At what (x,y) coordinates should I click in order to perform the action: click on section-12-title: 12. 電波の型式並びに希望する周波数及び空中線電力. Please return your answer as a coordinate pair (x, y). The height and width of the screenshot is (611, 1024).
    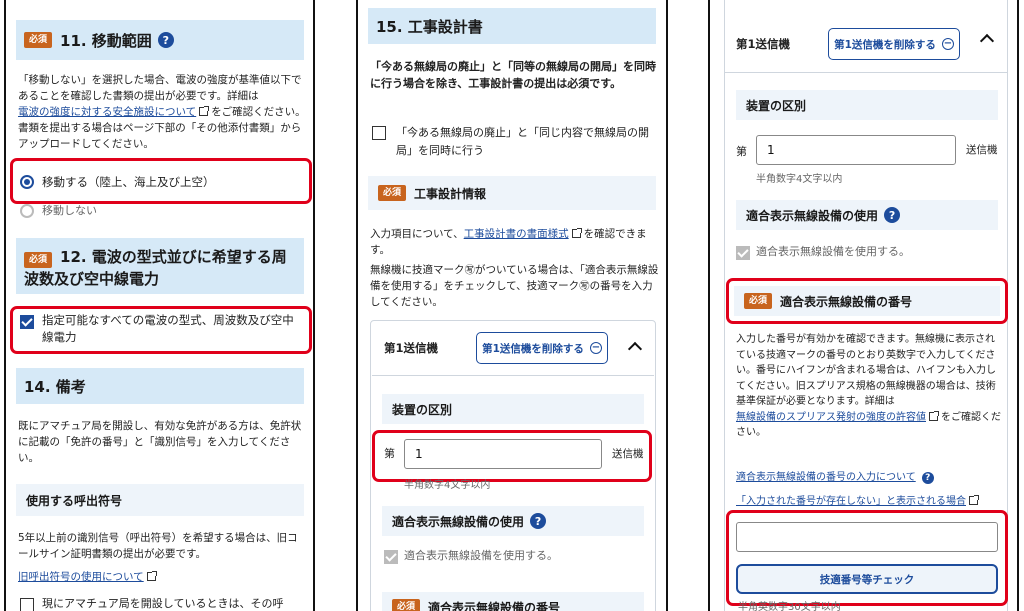
    Looking at the image, I should click on (155, 268).